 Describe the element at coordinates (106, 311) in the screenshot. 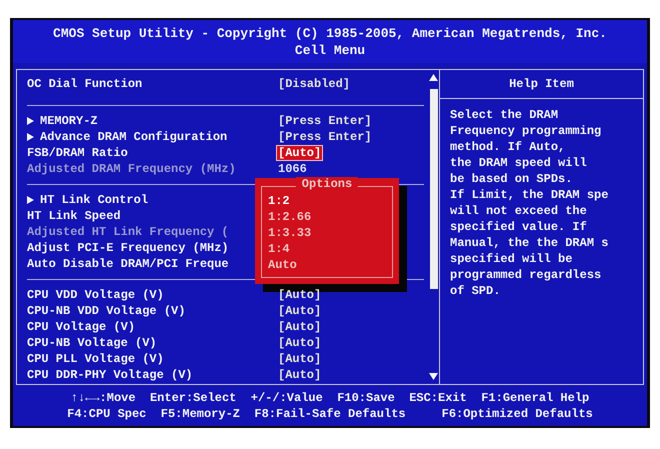

I see `setting-label: CPU-NB VDD Voltage (V)` at that location.